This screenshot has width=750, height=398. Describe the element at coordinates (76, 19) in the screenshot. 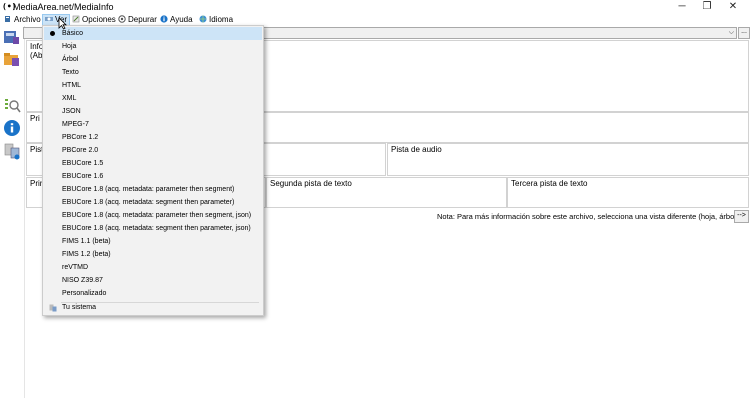

I see `options-icon` at that location.